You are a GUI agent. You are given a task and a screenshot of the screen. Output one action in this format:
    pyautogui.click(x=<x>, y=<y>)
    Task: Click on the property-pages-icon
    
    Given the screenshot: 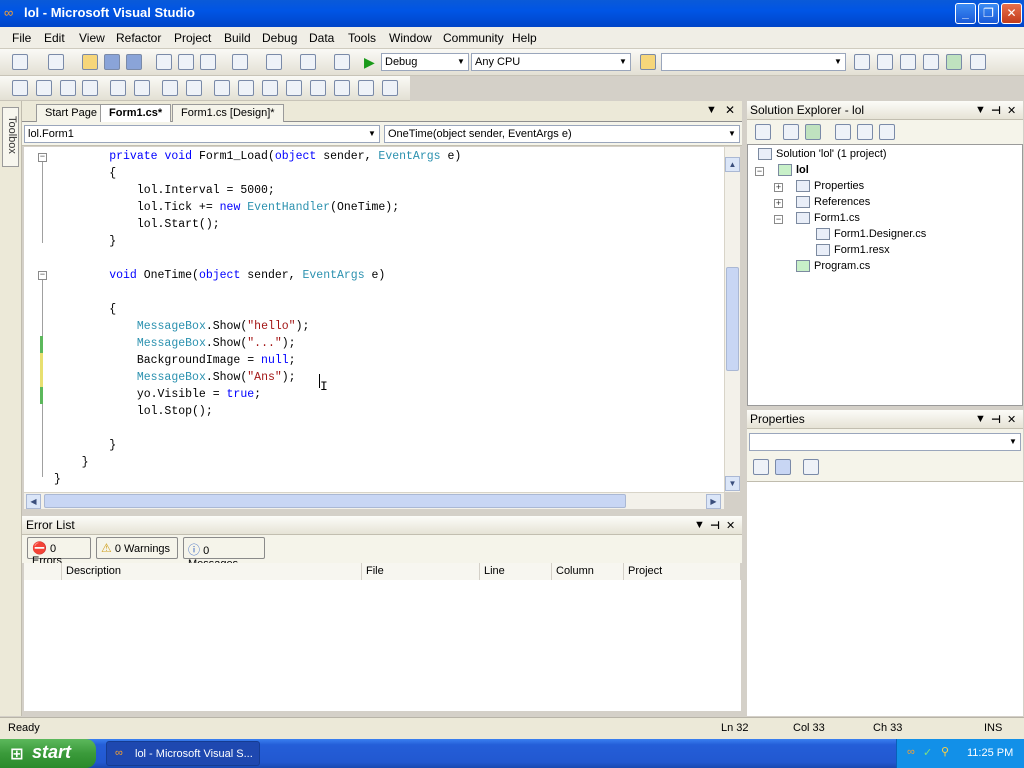 What is the action you would take?
    pyautogui.click(x=811, y=467)
    